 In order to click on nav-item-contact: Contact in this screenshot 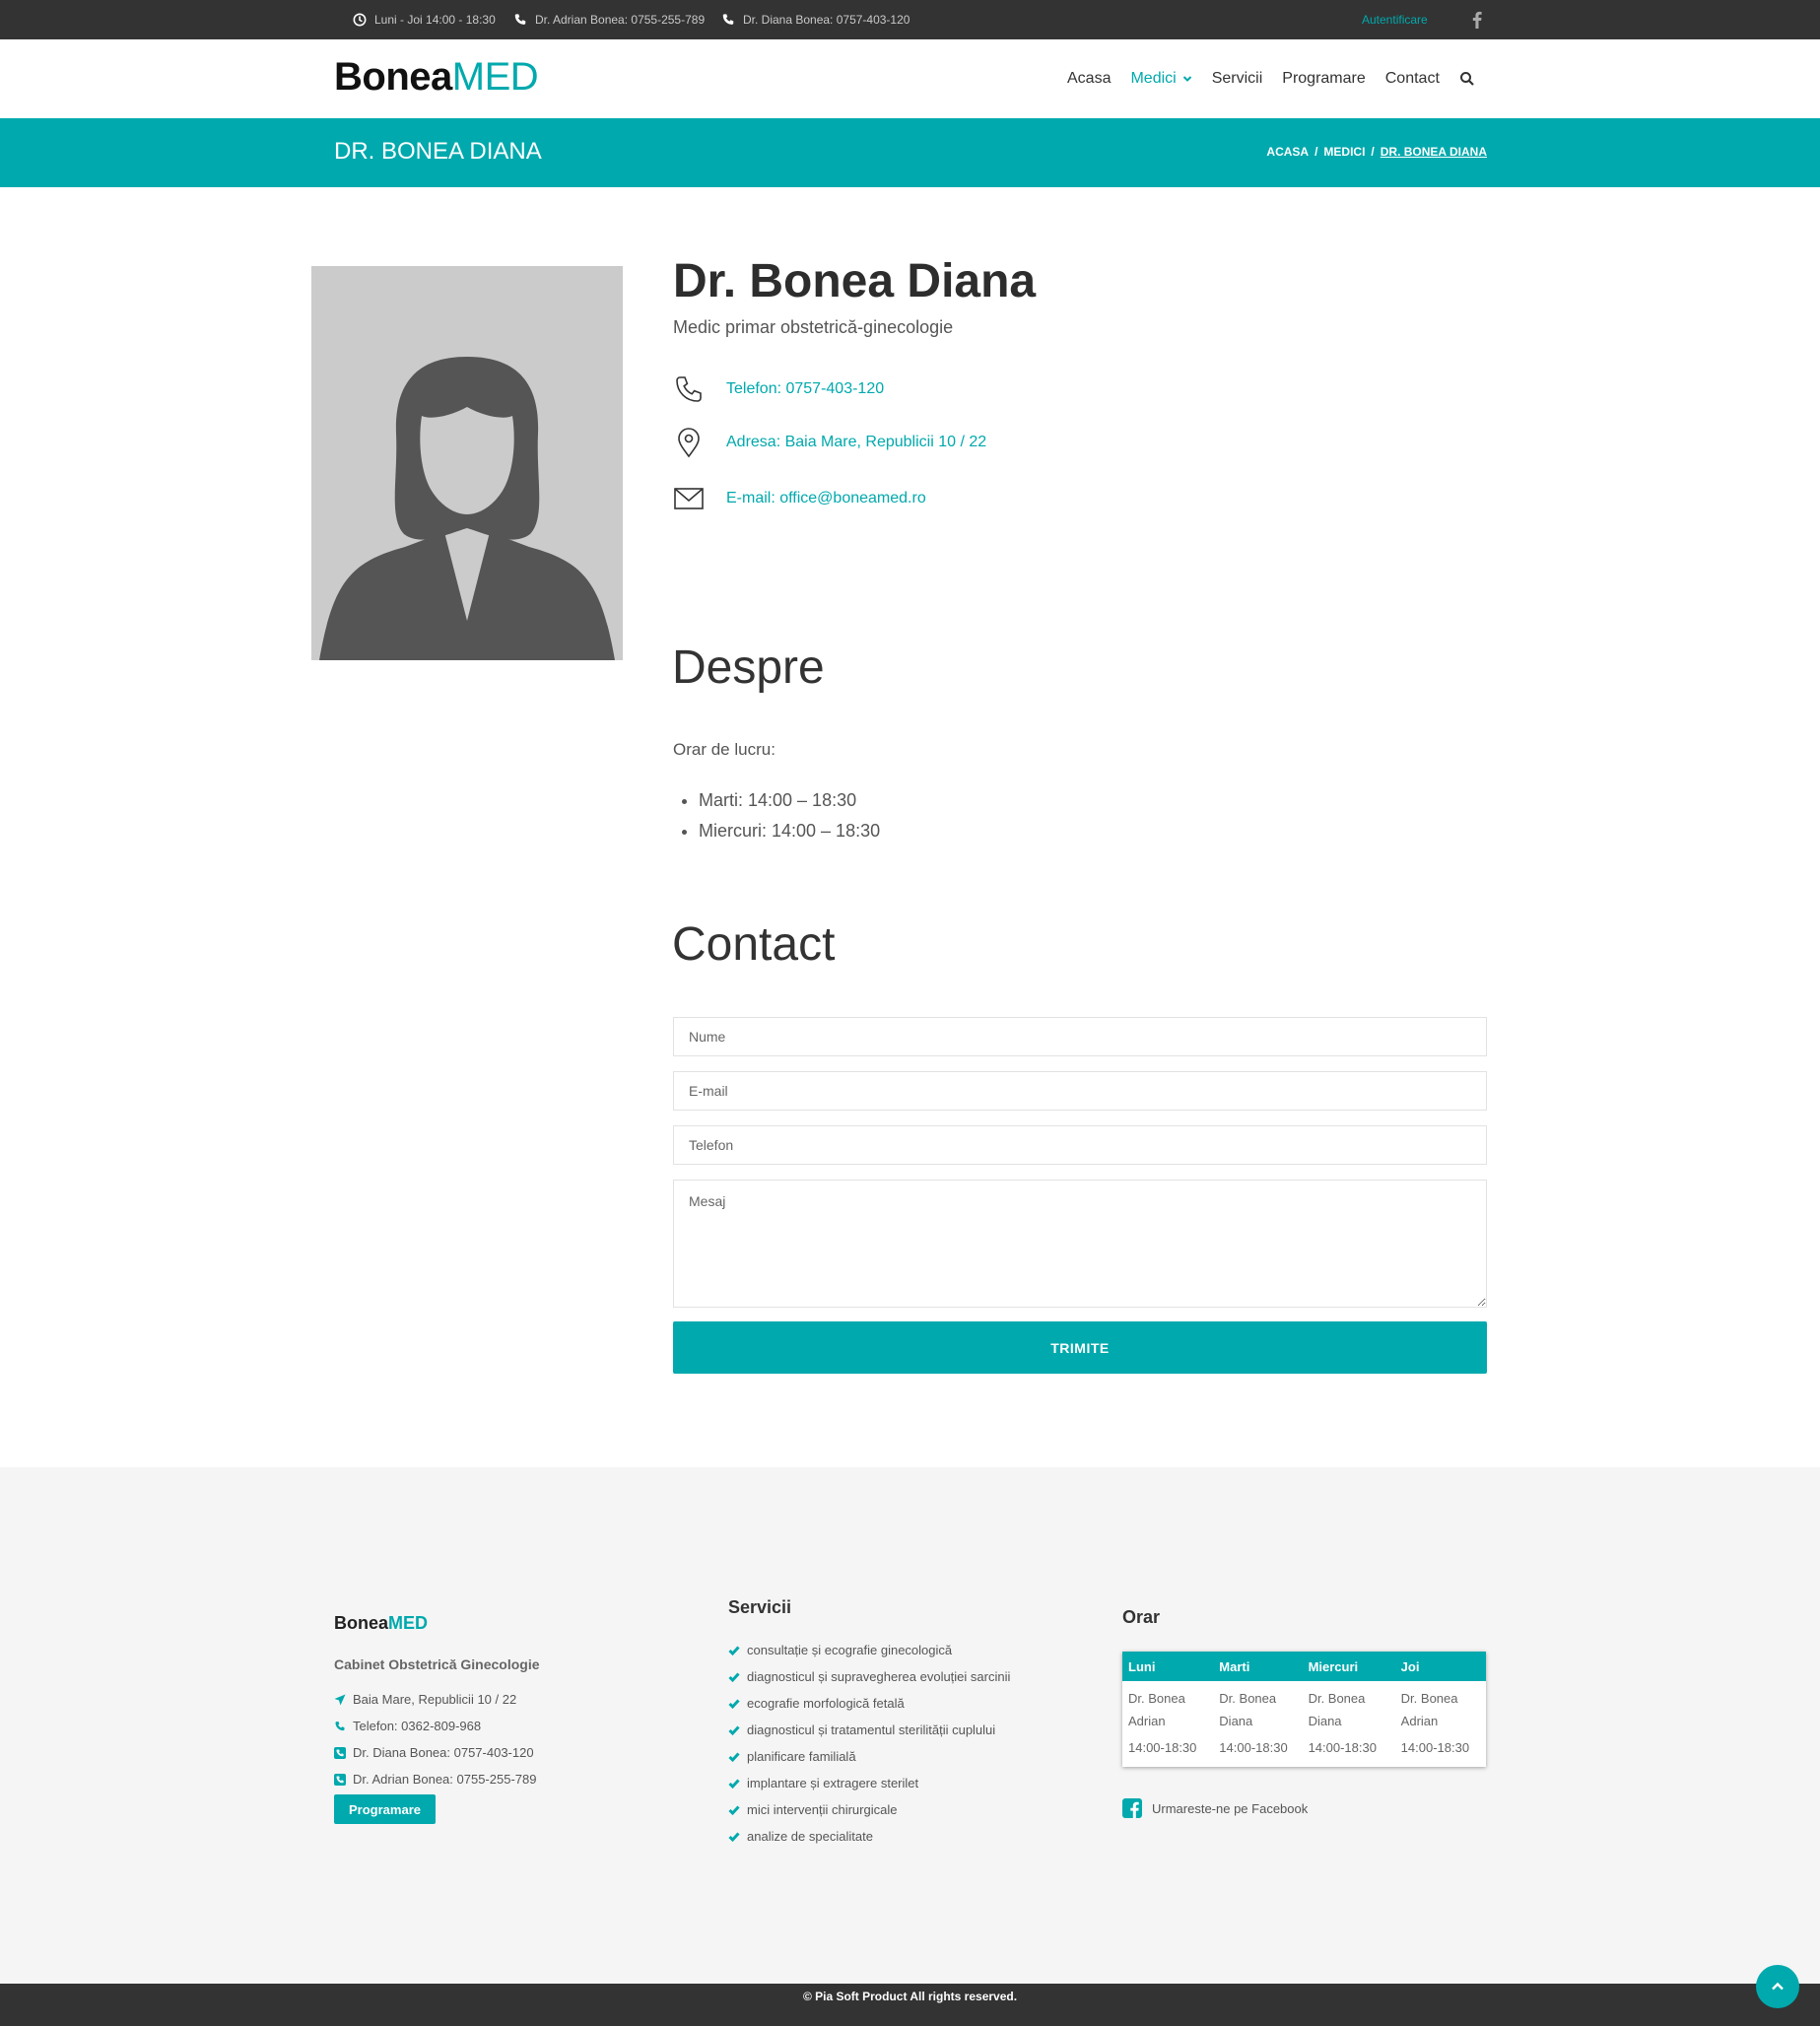, I will do `click(1412, 79)`.